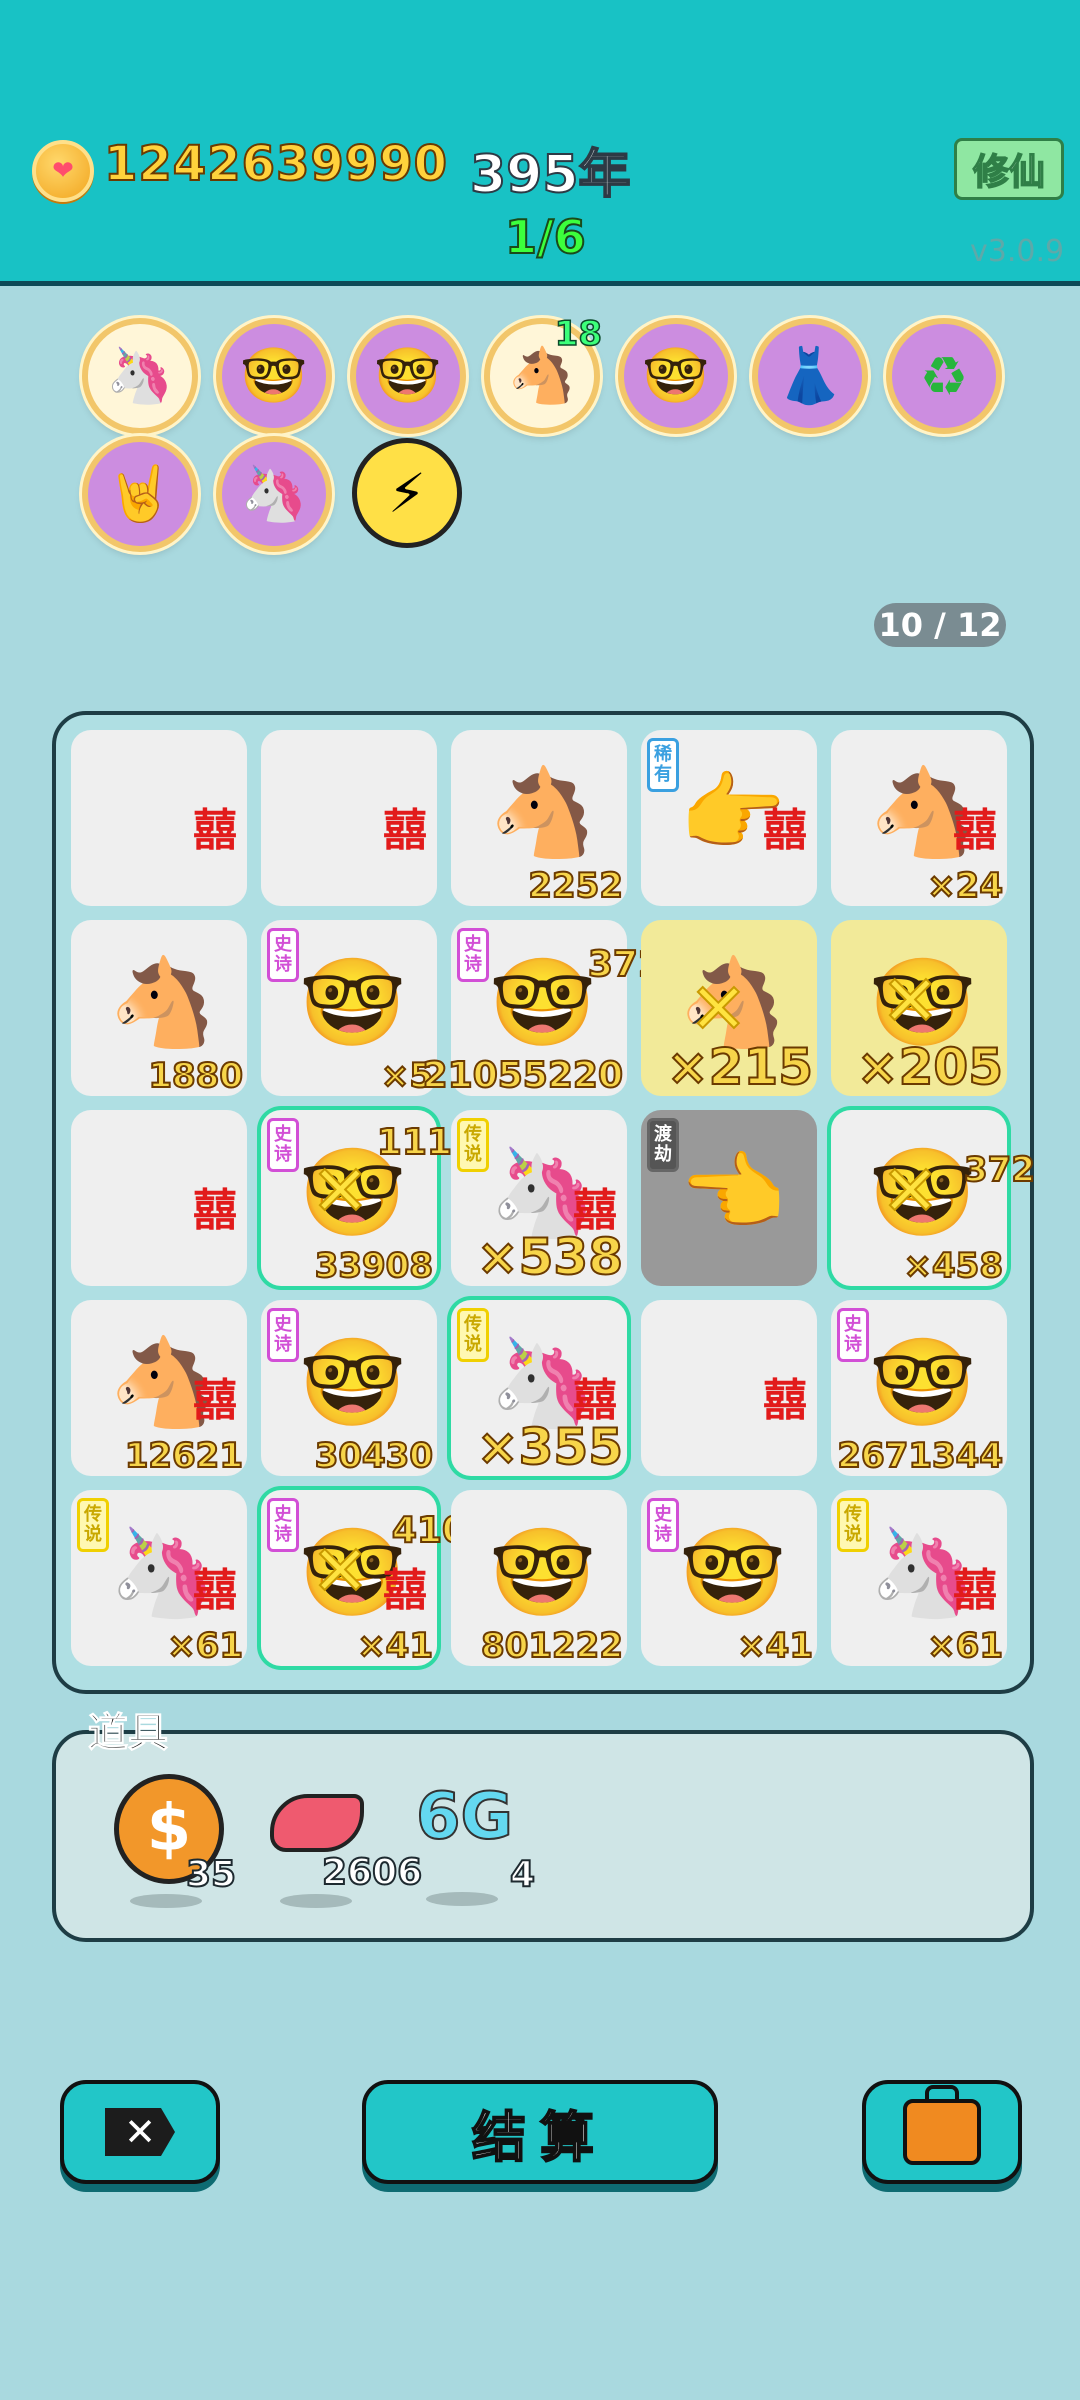 This screenshot has height=2400, width=1080. What do you see at coordinates (364, 1578) in the screenshot?
I see `board-cell: 史诗 🤓 ✕ 囍 ×41 410` at bounding box center [364, 1578].